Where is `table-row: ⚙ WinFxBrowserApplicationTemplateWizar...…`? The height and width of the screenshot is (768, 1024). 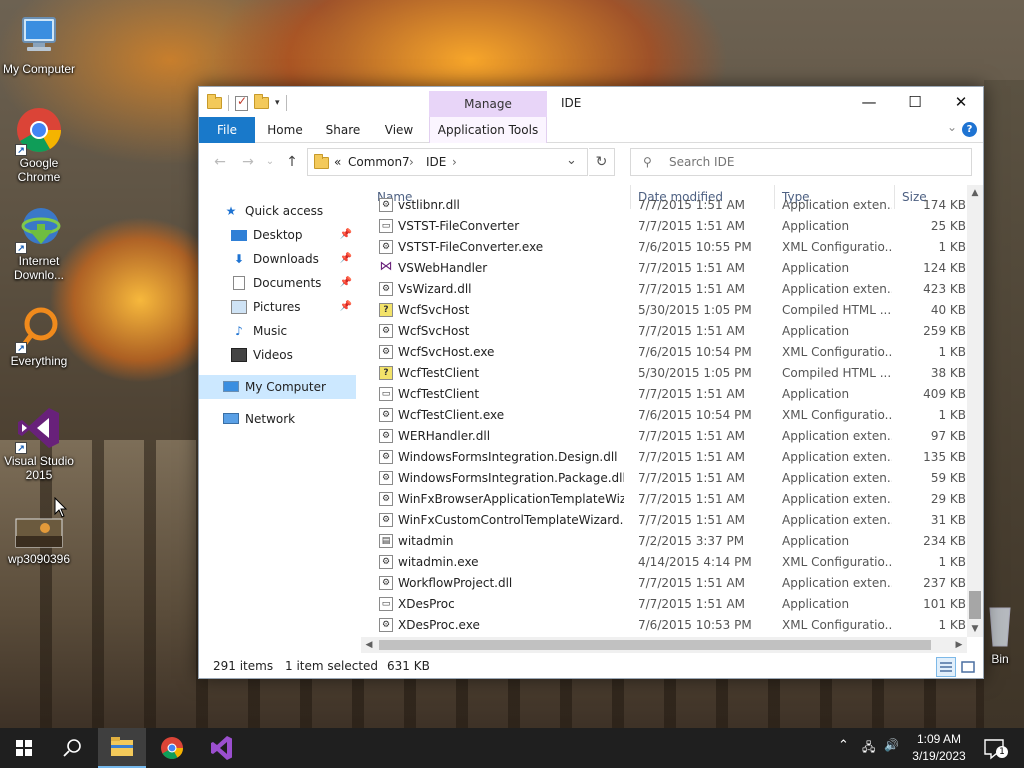
table-row: ⚙ WinFxBrowserApplicationTemplateWizar...… is located at coordinates (669, 499).